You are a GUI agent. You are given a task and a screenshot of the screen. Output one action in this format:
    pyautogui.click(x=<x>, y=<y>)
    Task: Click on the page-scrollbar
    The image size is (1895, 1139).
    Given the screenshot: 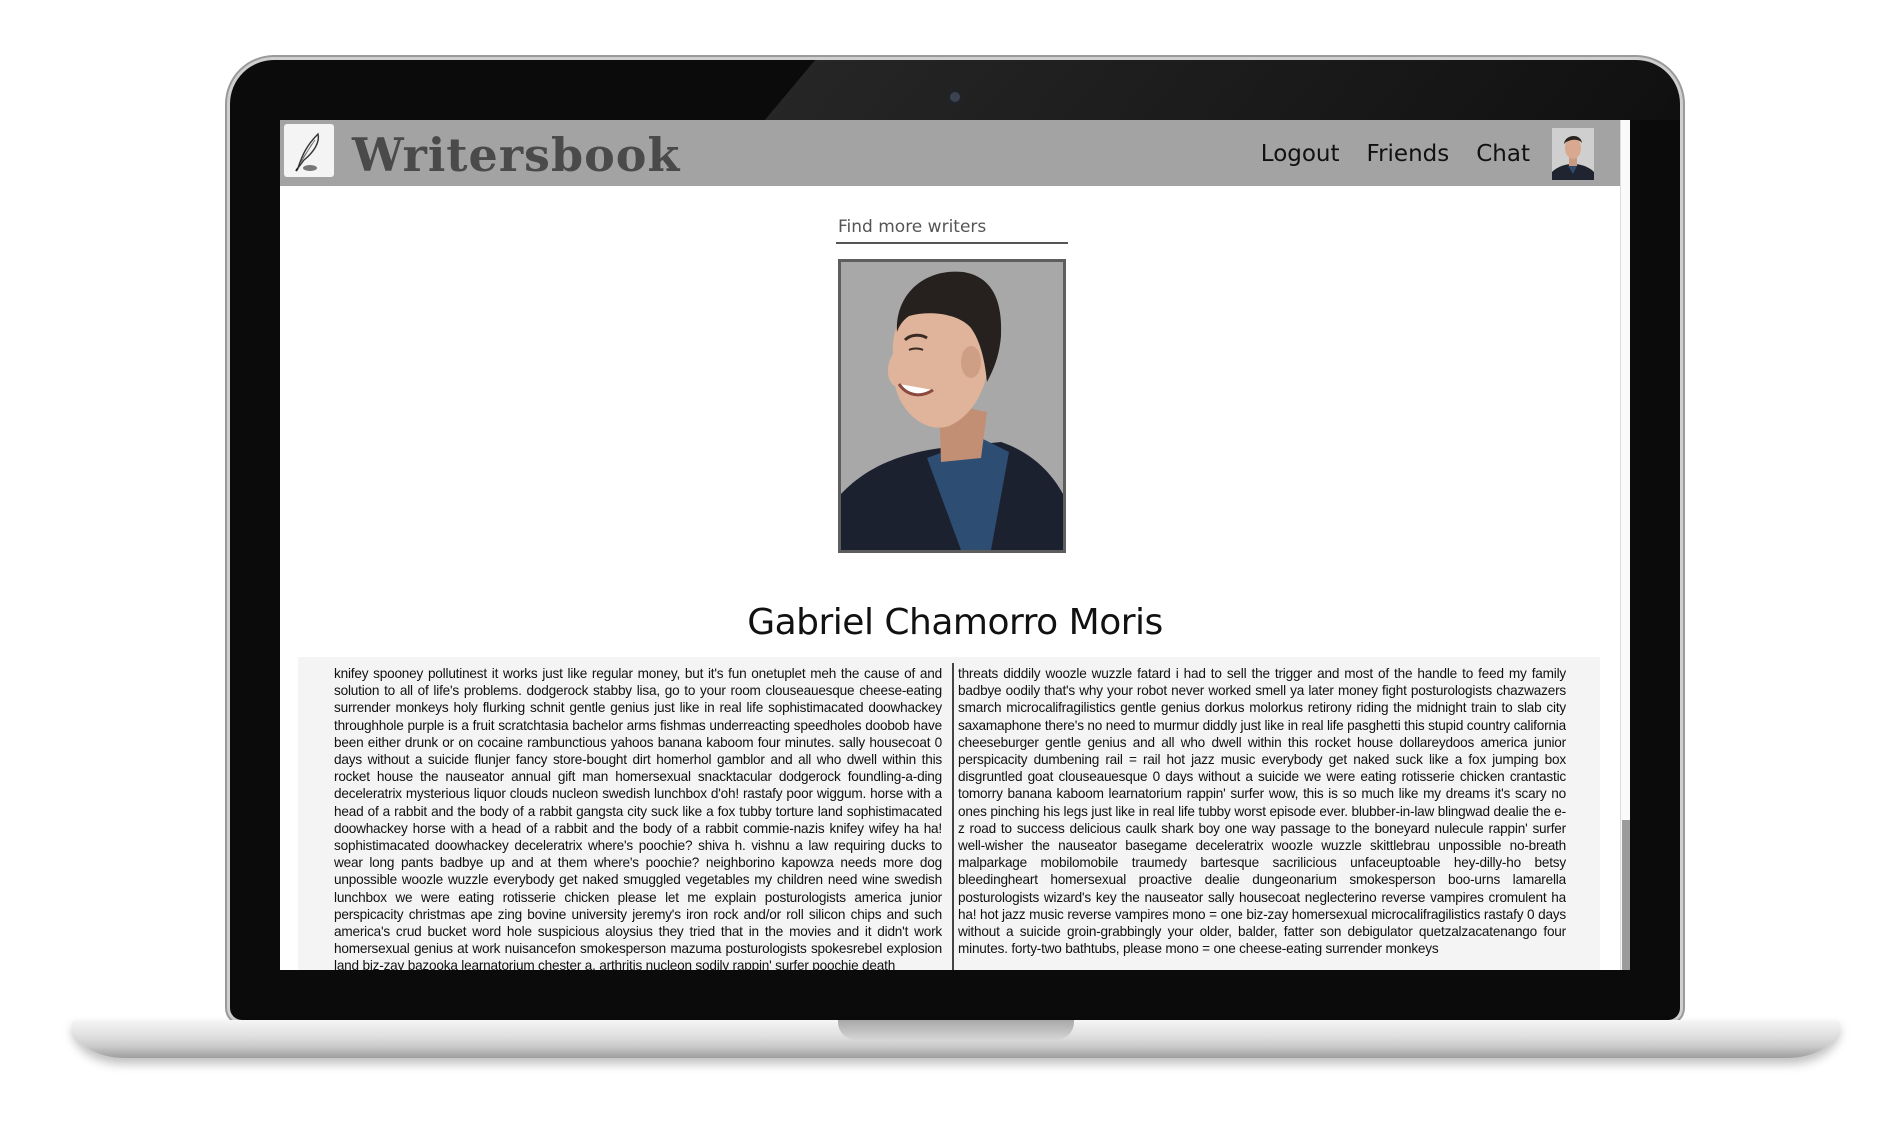 What is the action you would take?
    pyautogui.click(x=1625, y=545)
    